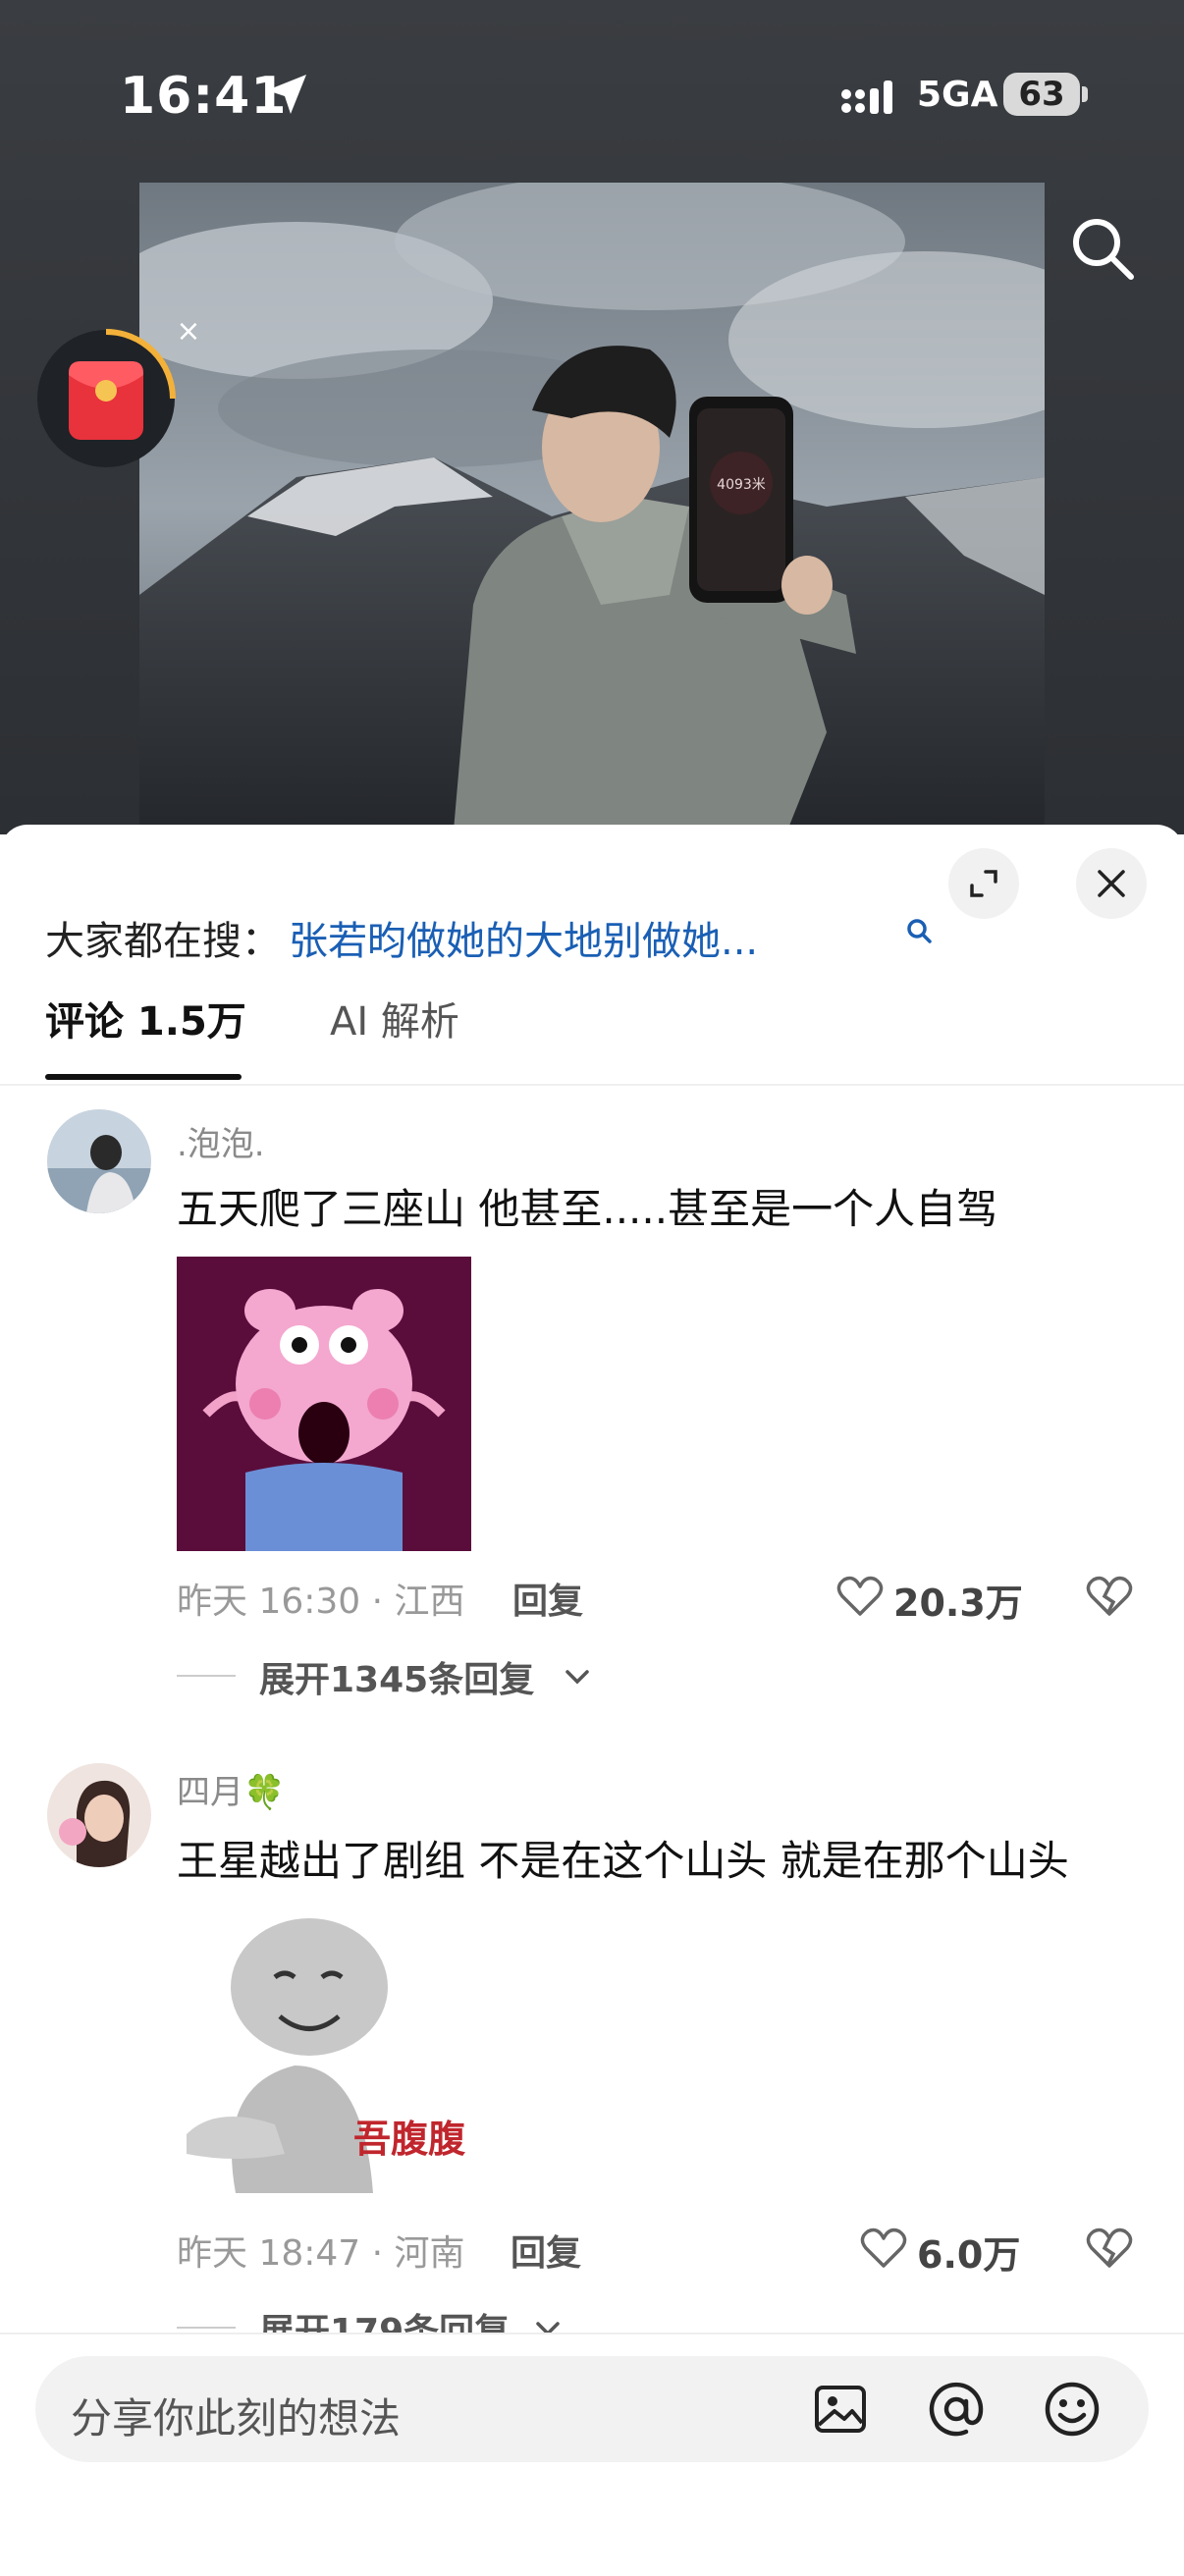 Image resolution: width=1184 pixels, height=2576 pixels. I want to click on comment-sticker: 吾腹腹, so click(324, 2050).